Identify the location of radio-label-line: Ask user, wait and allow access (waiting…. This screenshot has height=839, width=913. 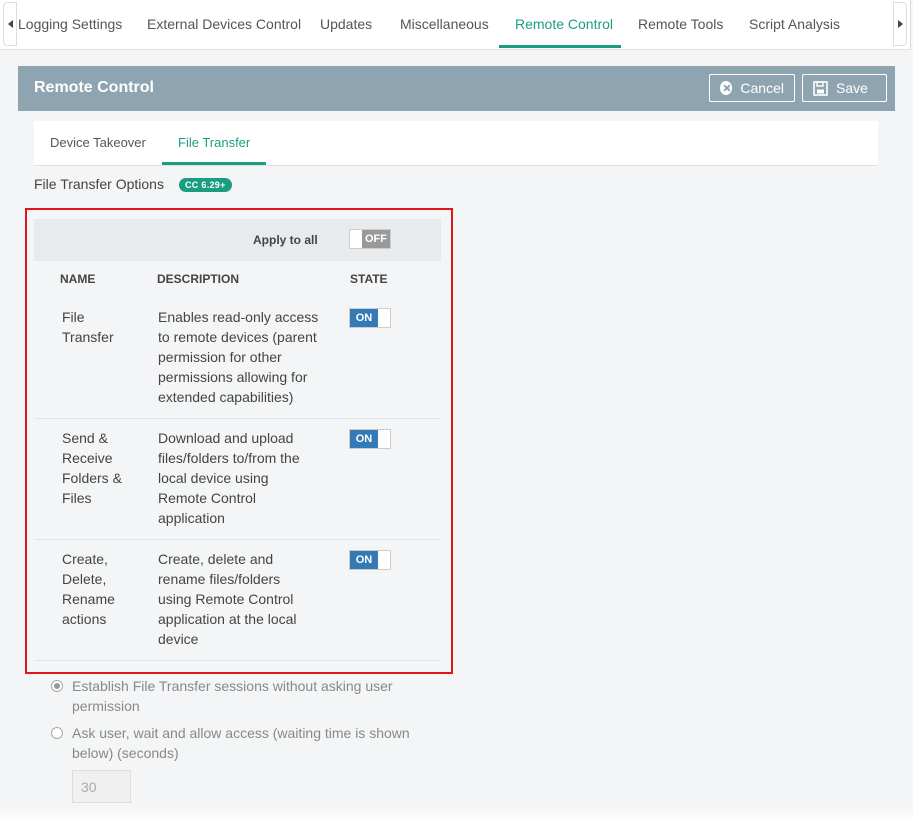
(241, 733).